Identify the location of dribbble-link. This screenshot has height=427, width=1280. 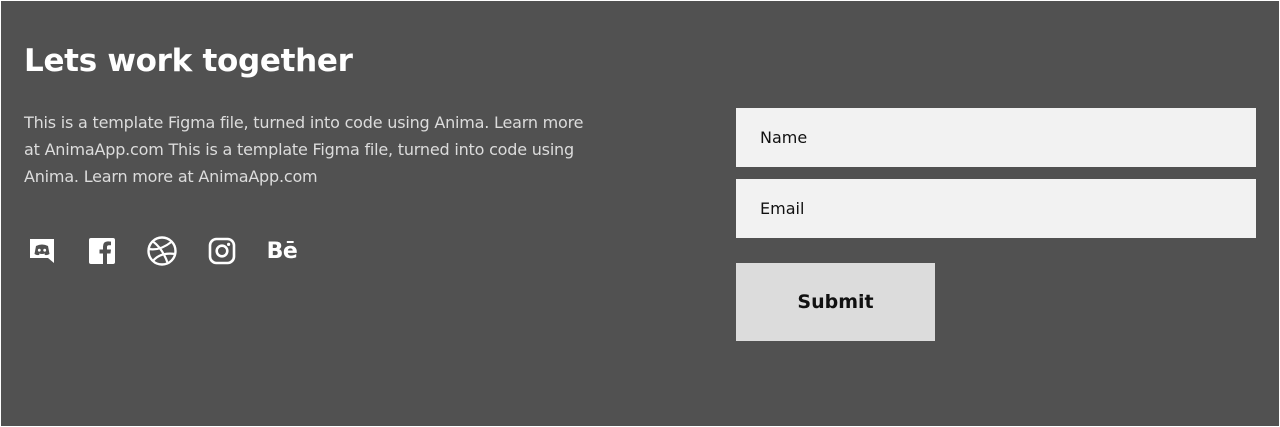
(162, 251).